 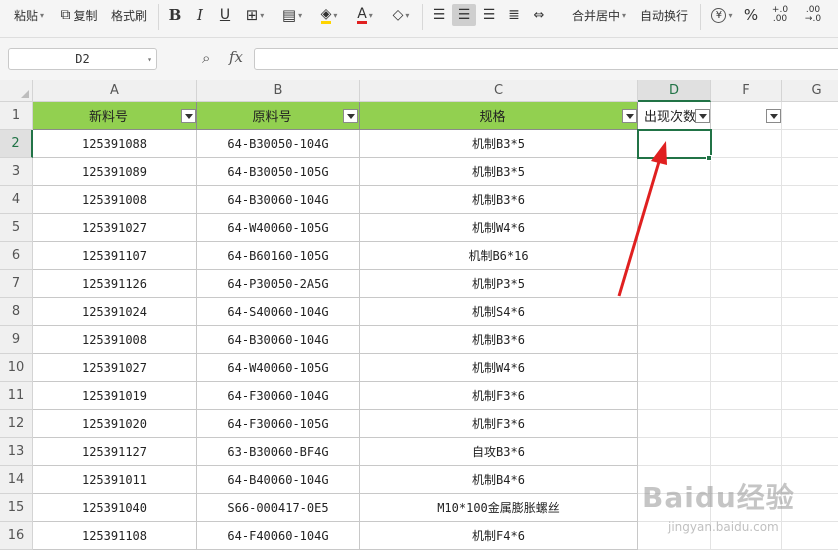 What do you see at coordinates (499, 256) in the screenshot?
I see `table-cell: 机制B6*16` at bounding box center [499, 256].